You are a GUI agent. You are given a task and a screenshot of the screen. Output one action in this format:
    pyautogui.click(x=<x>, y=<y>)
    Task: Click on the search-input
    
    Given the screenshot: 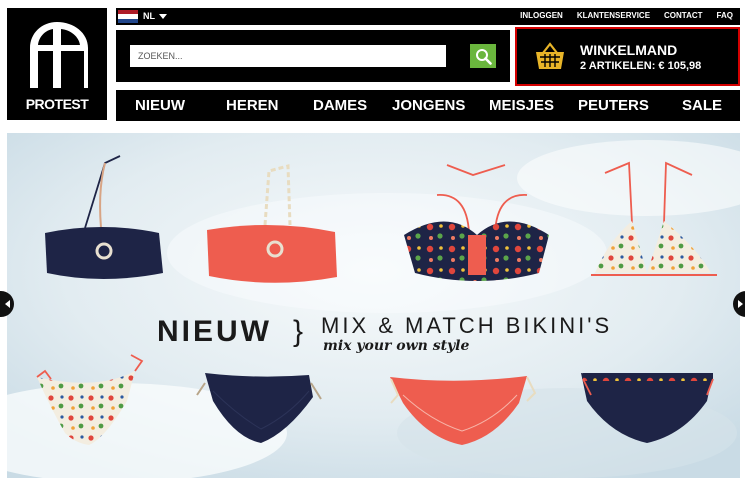 What is the action you would take?
    pyautogui.click(x=288, y=56)
    